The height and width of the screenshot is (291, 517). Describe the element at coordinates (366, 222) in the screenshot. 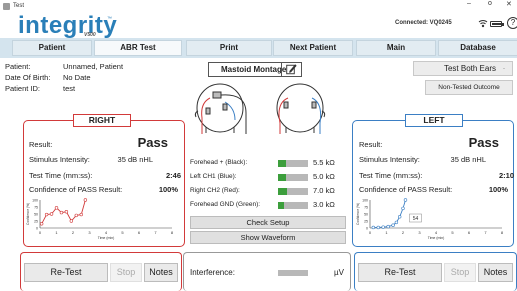

I see `chart-y-tick-label: 25` at that location.